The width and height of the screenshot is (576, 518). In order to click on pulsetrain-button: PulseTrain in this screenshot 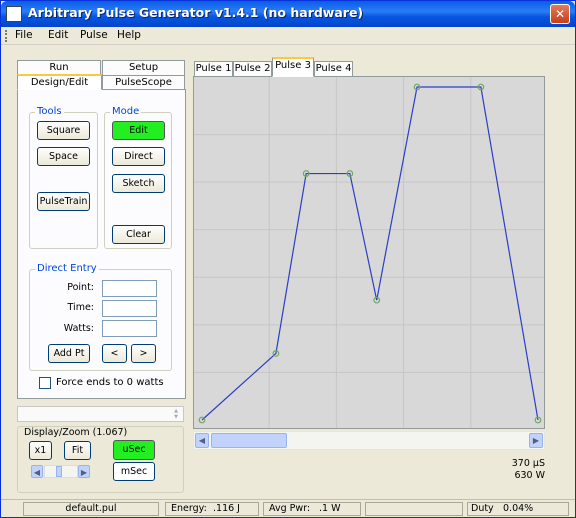, I will do `click(63, 201)`.